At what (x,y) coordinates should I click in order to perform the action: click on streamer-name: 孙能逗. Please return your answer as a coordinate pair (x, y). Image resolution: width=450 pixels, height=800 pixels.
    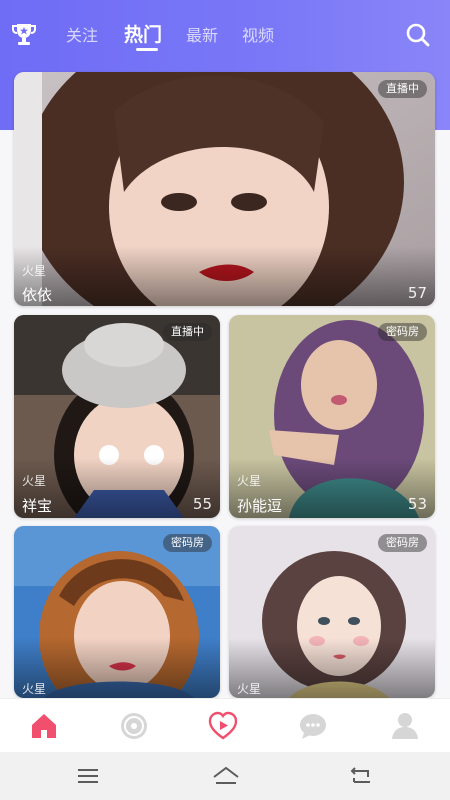
    Looking at the image, I should click on (260, 506).